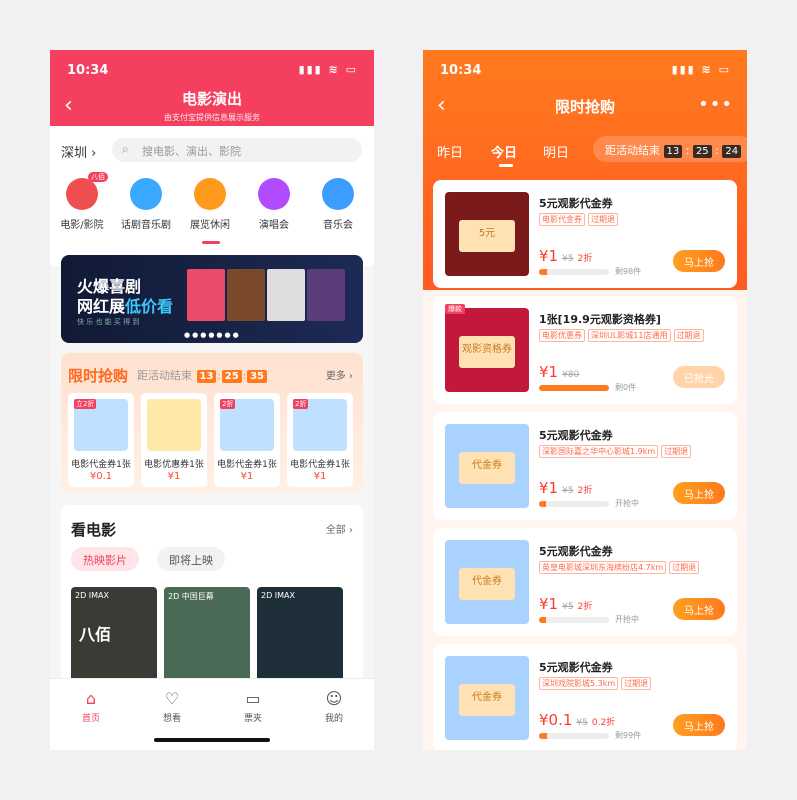  I want to click on hot-ribbon: 爆款, so click(455, 309).